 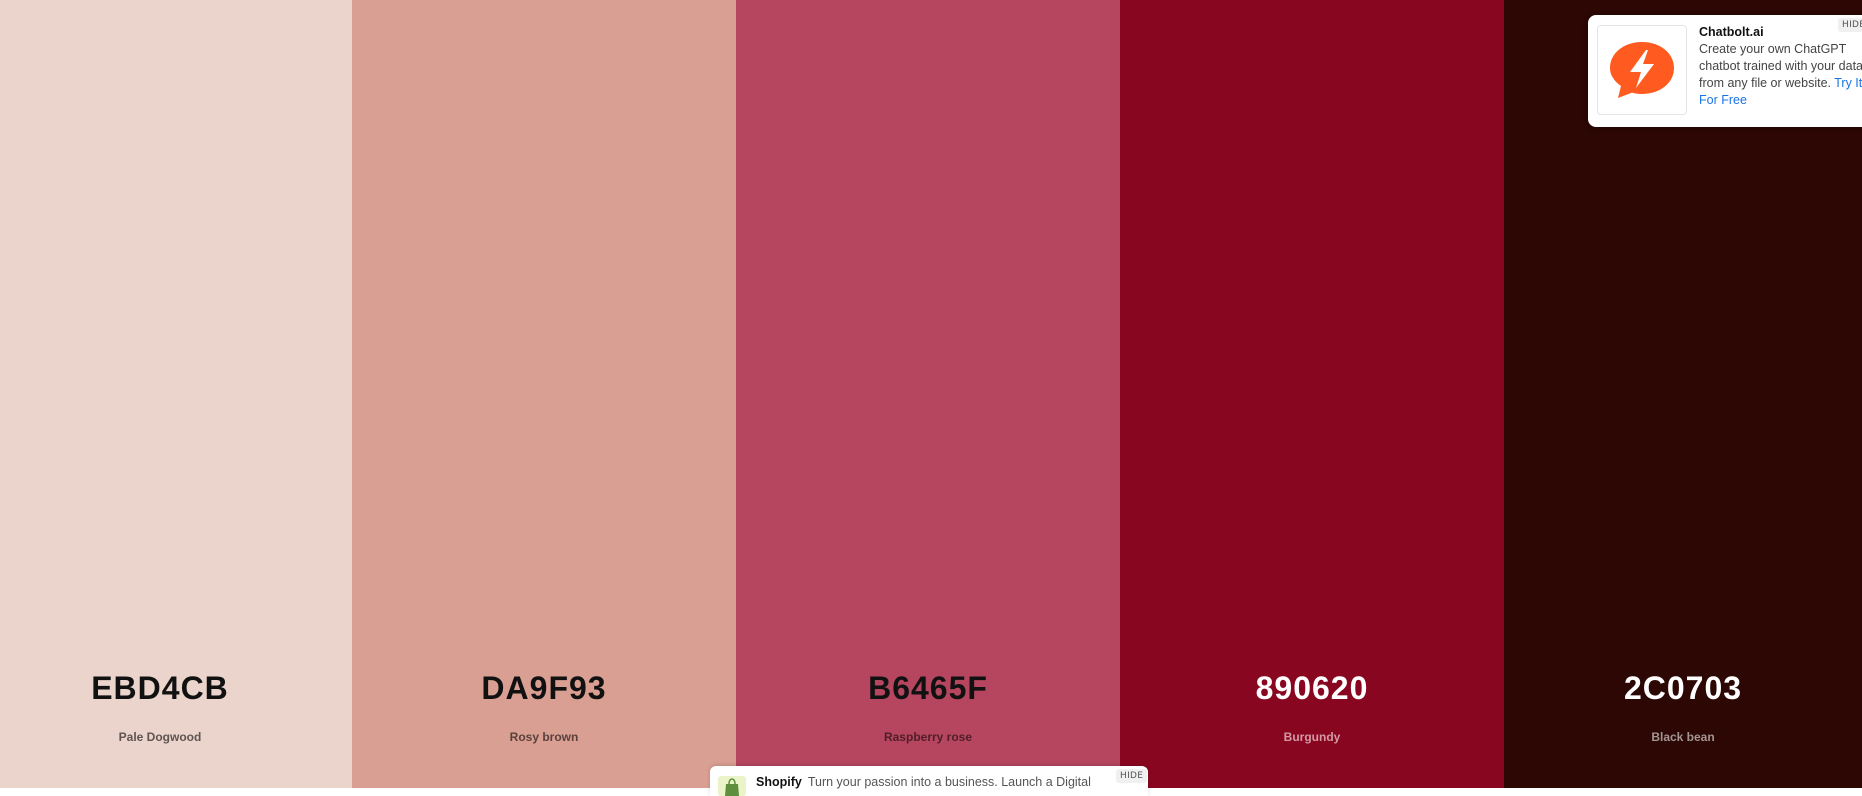 I want to click on color-name: Raspberry rose, so click(x=928, y=737).